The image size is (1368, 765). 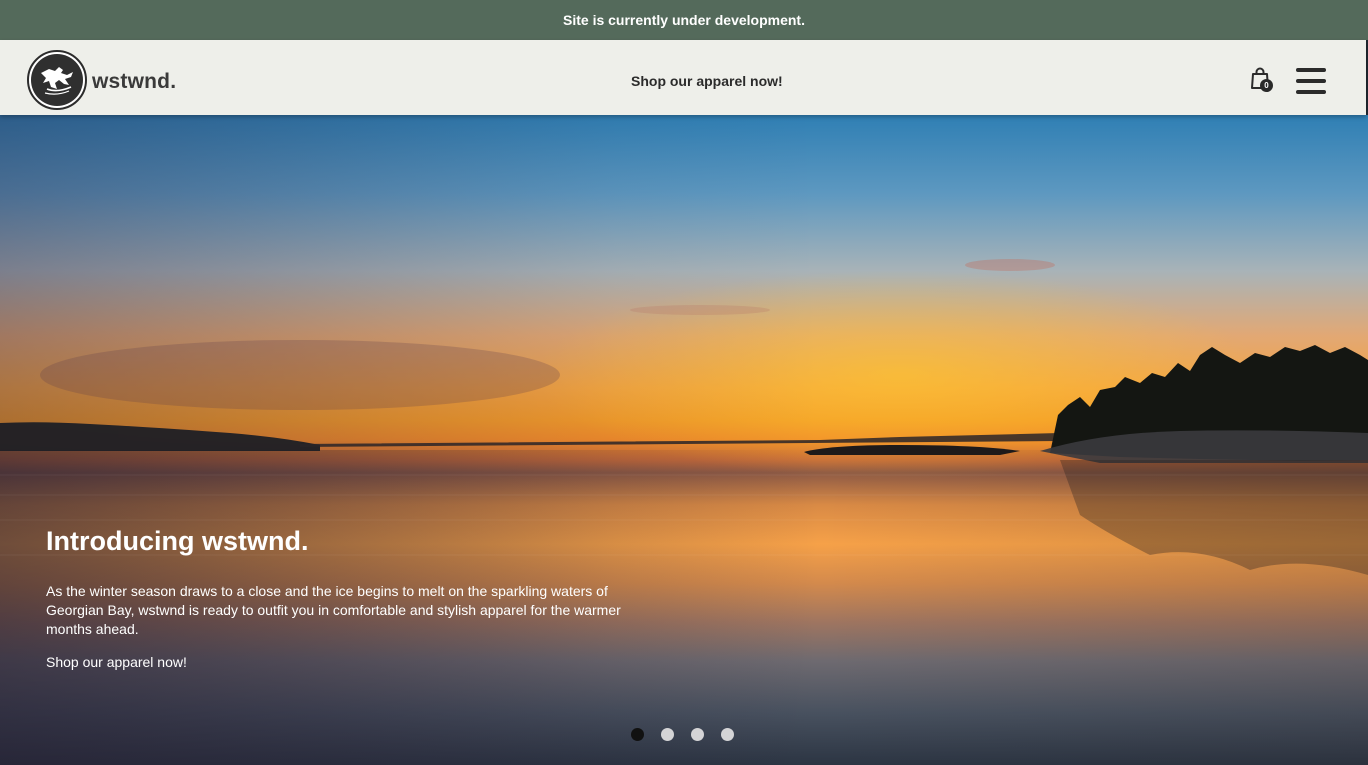 I want to click on announcement-bar: Site is currently under development., so click(x=684, y=20).